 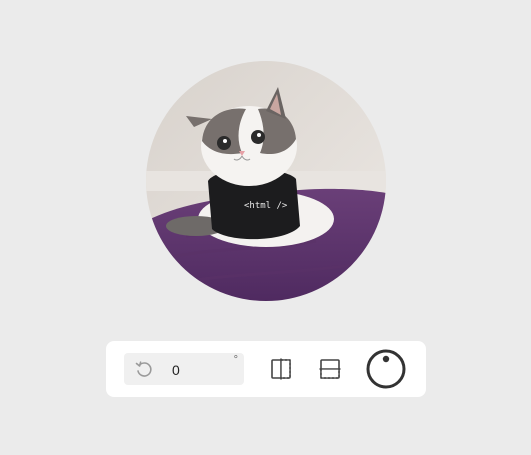 What do you see at coordinates (144, 369) in the screenshot?
I see `rotate-left-icon` at bounding box center [144, 369].